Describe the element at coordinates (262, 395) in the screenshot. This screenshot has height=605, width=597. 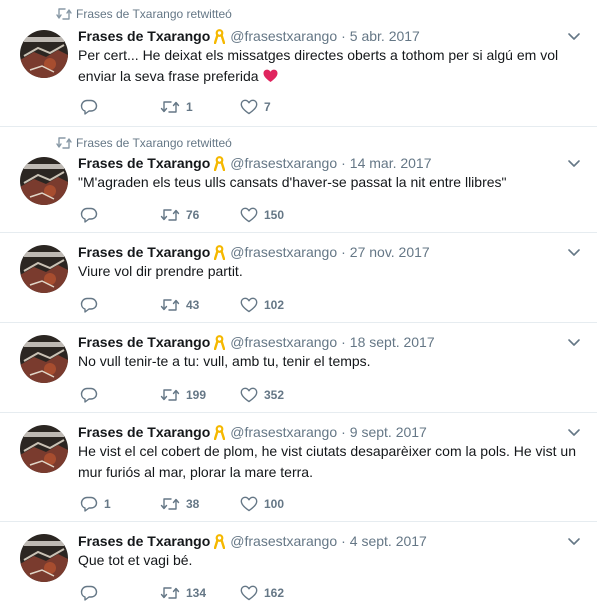
I see `like-button: 352` at that location.